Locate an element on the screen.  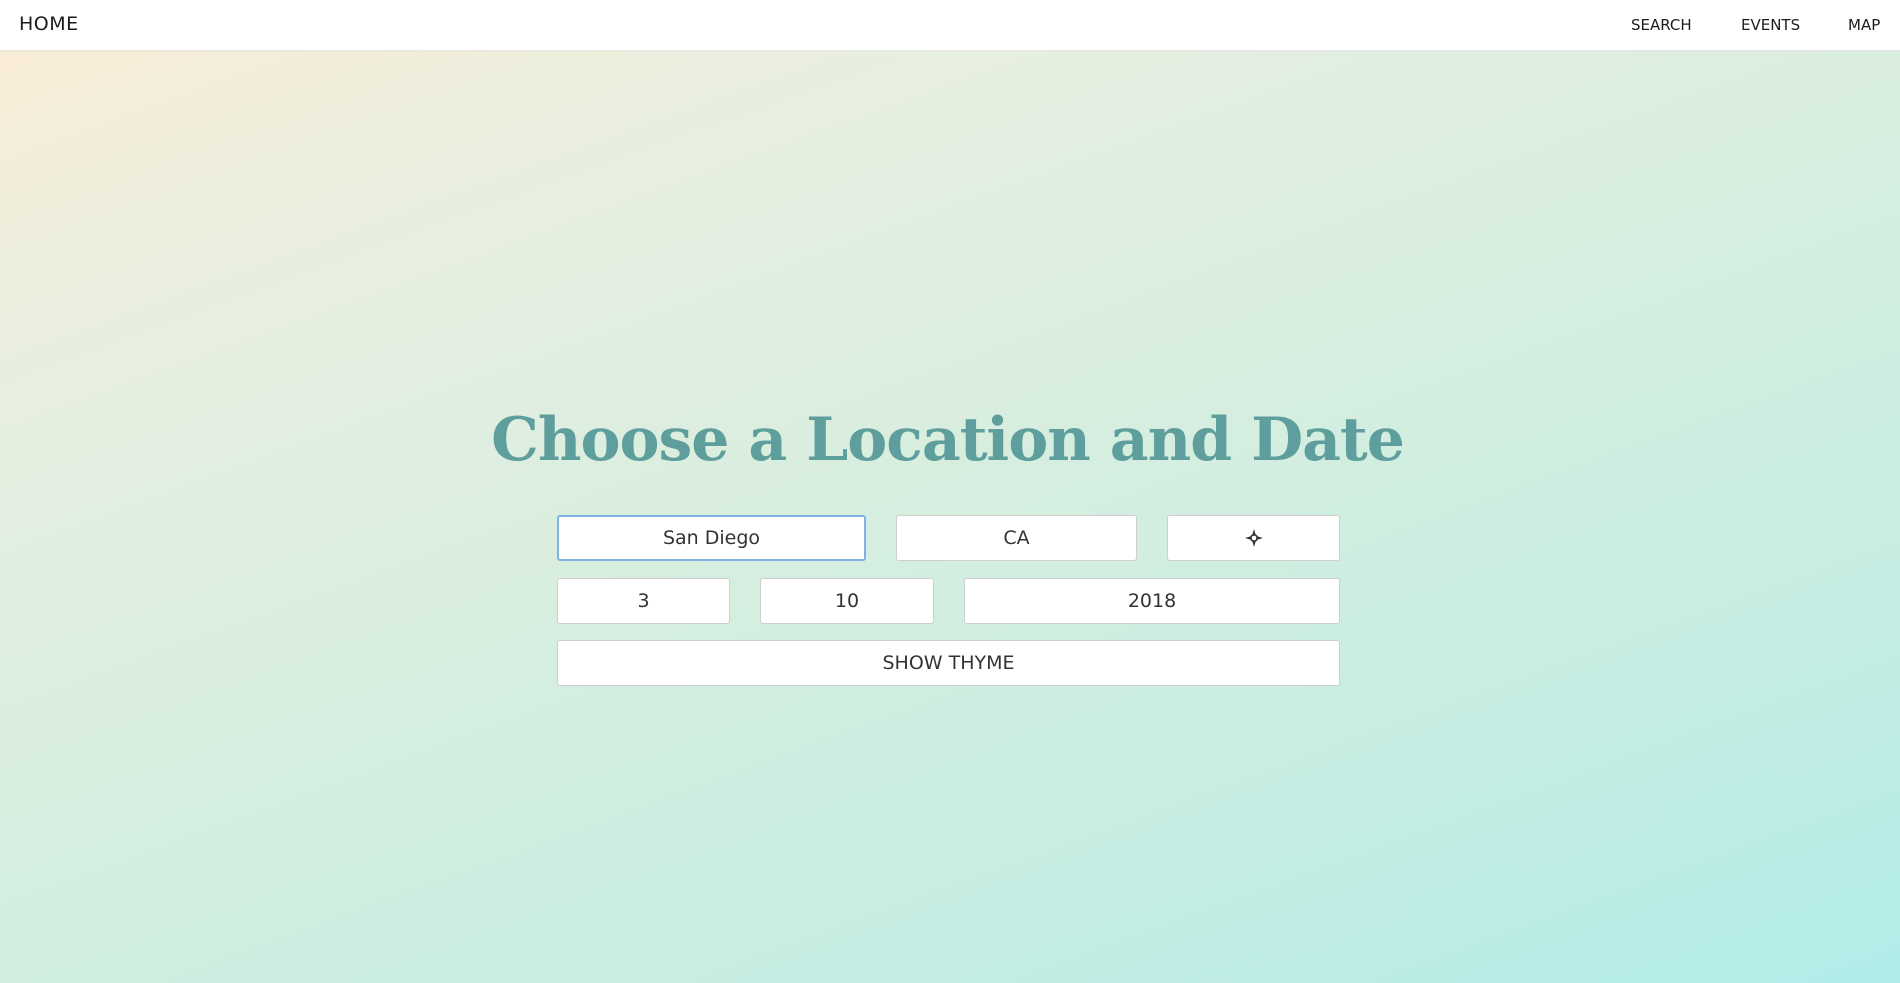
nav-home-link: HOME is located at coordinates (49, 24).